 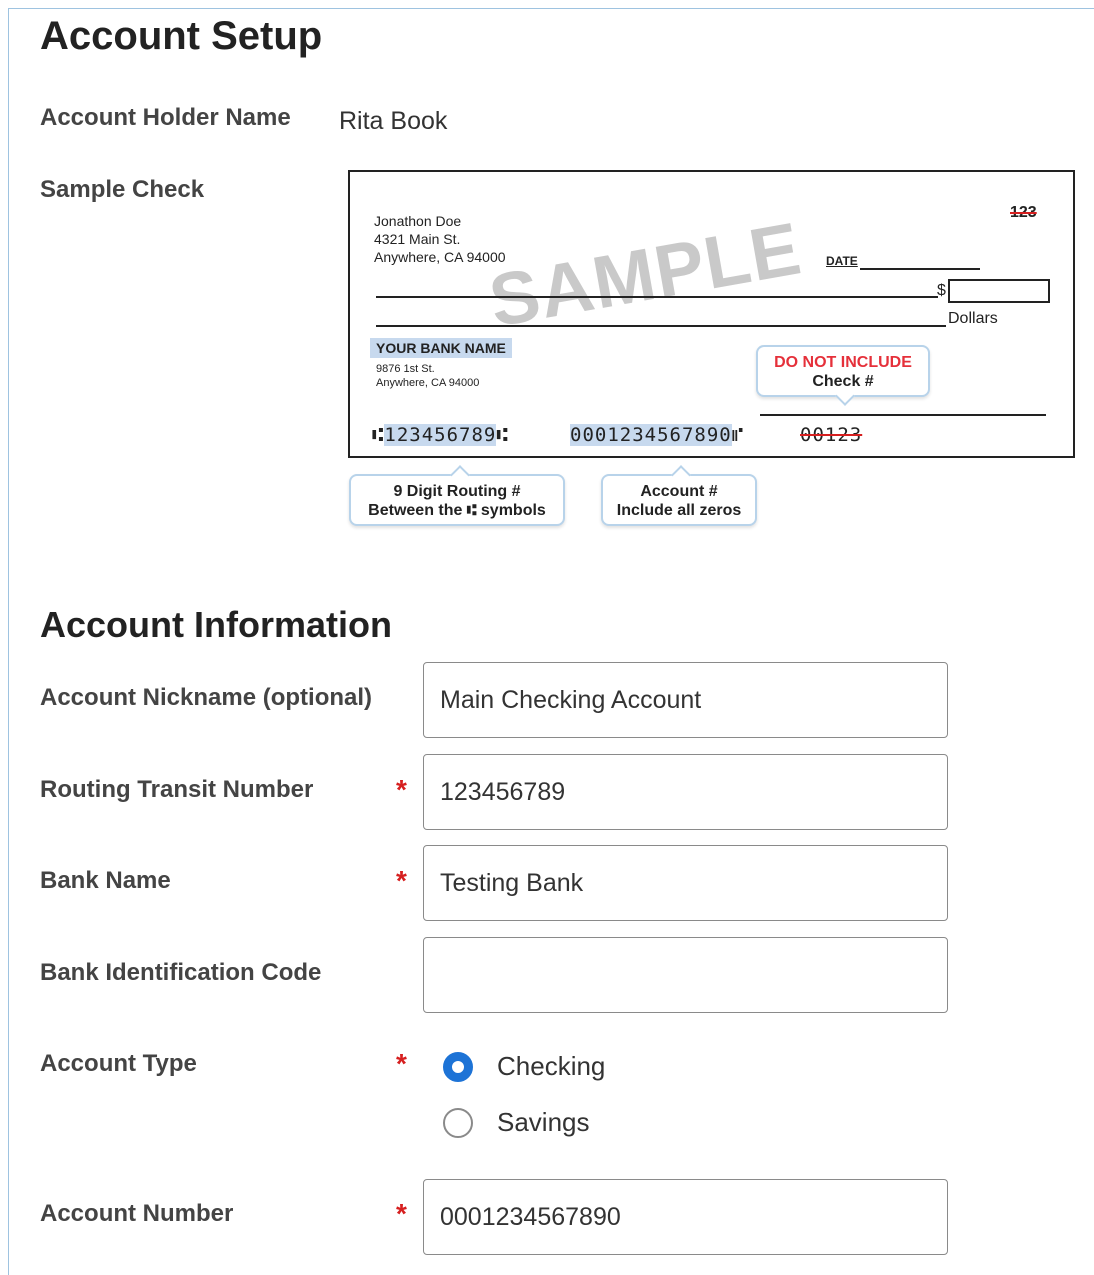 I want to click on radio-checking, so click(x=458, y=1066).